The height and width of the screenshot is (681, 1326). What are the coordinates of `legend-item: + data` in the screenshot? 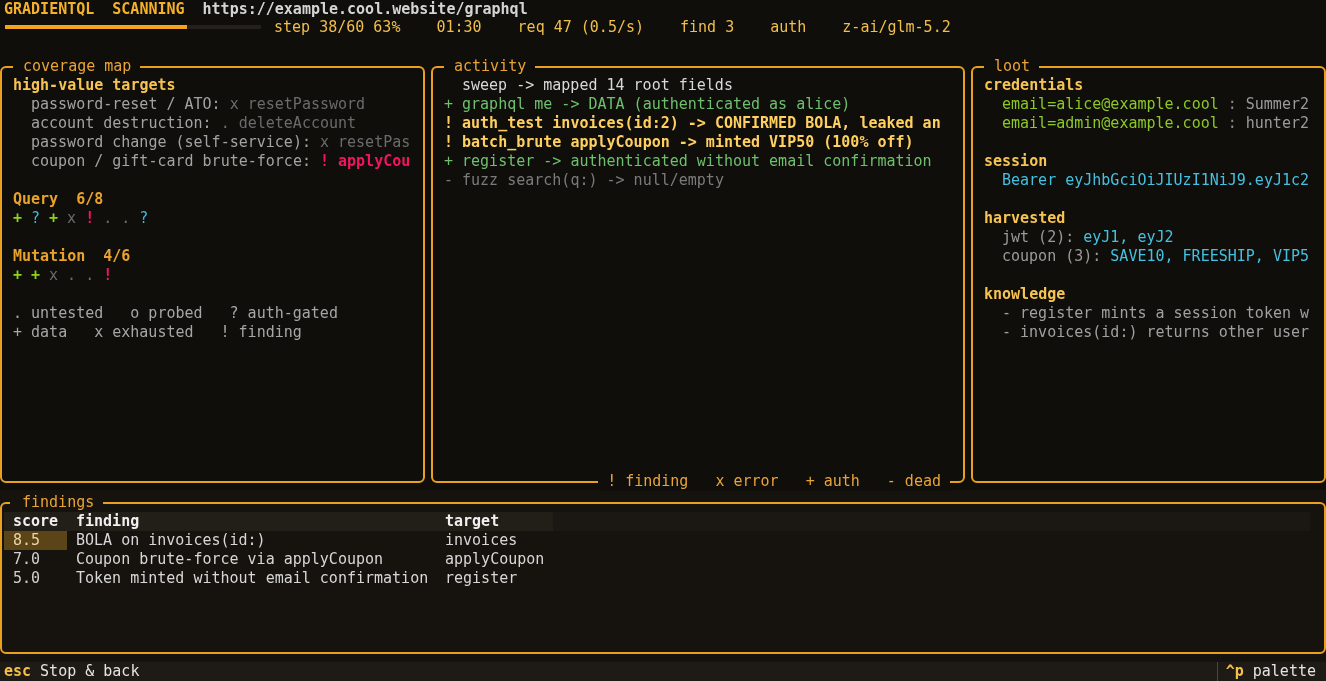 It's located at (40, 332).